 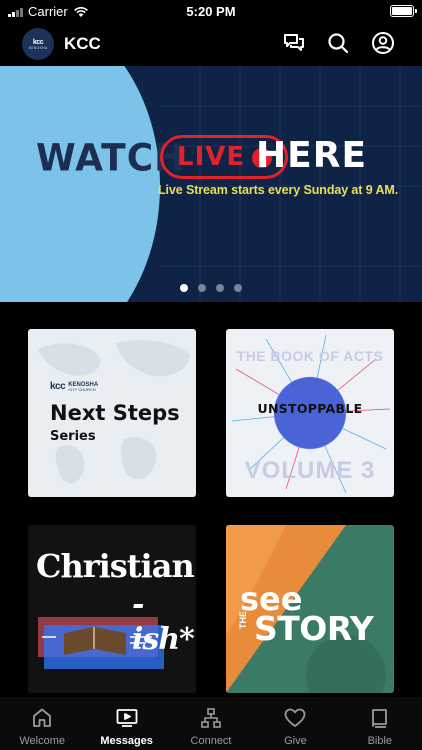 I want to click on app-header: kcc KENOSHA KCC, so click(x=211, y=44).